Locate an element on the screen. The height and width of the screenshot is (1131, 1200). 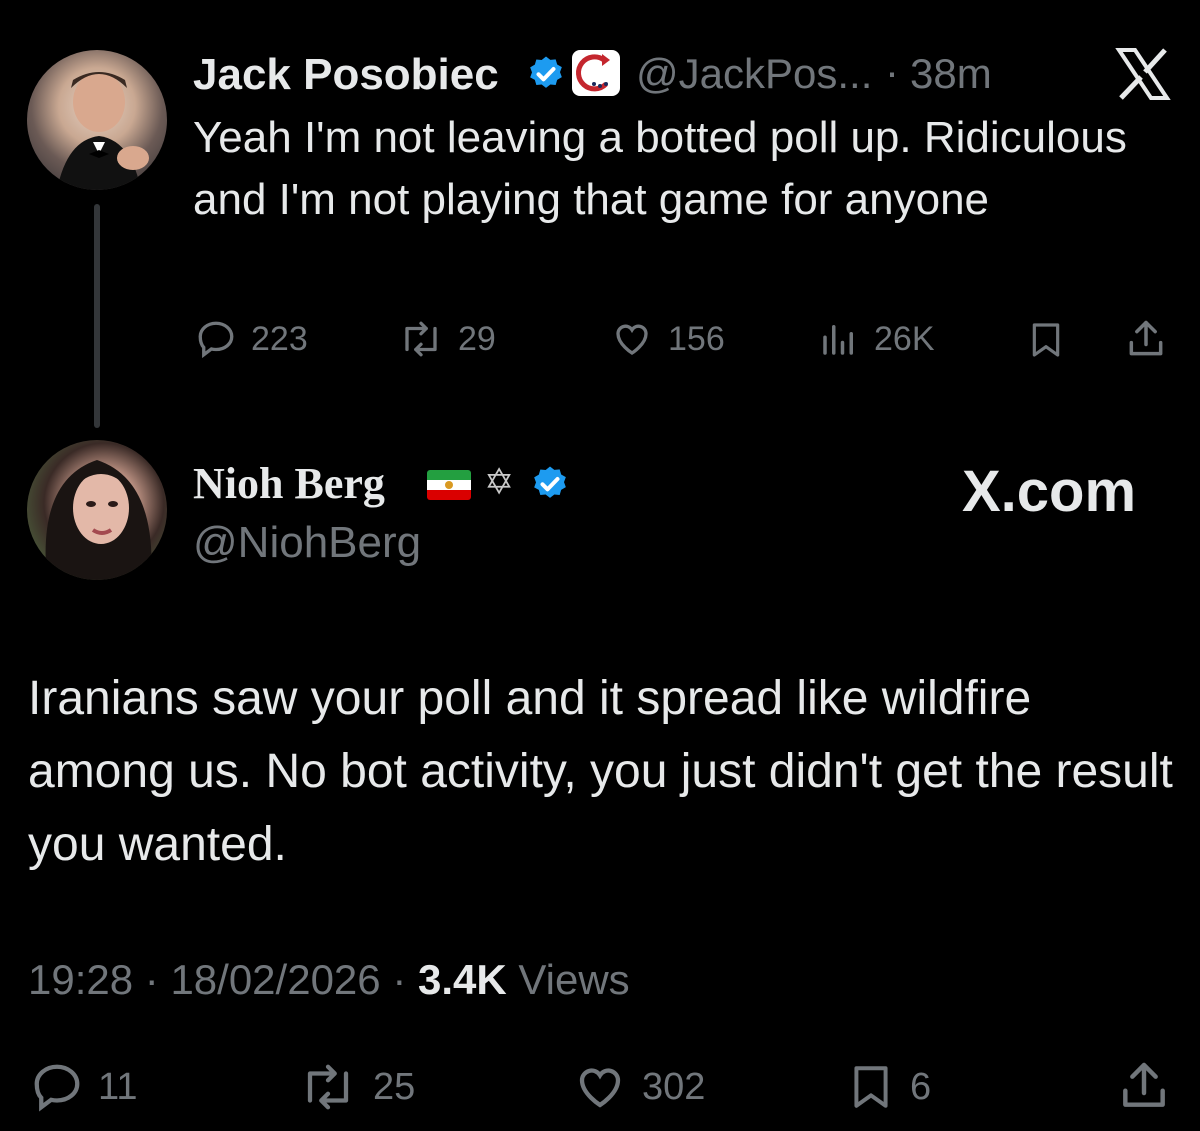
repost-count: 25 is located at coordinates (394, 1086).